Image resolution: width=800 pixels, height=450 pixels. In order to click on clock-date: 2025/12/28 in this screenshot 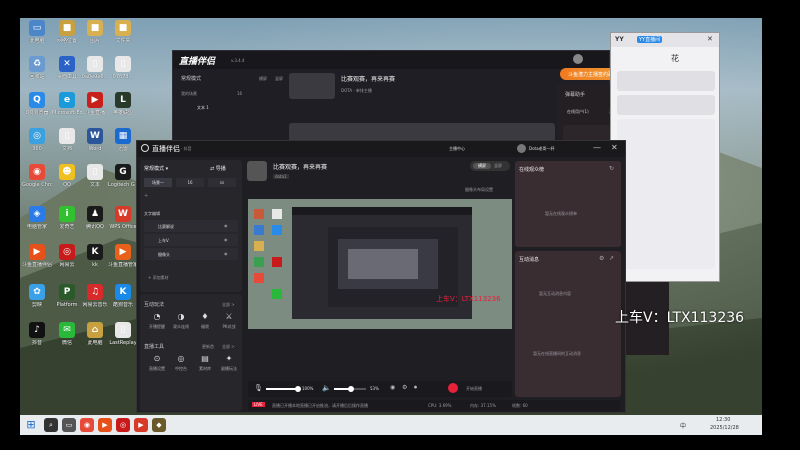, I will do `click(724, 428)`.